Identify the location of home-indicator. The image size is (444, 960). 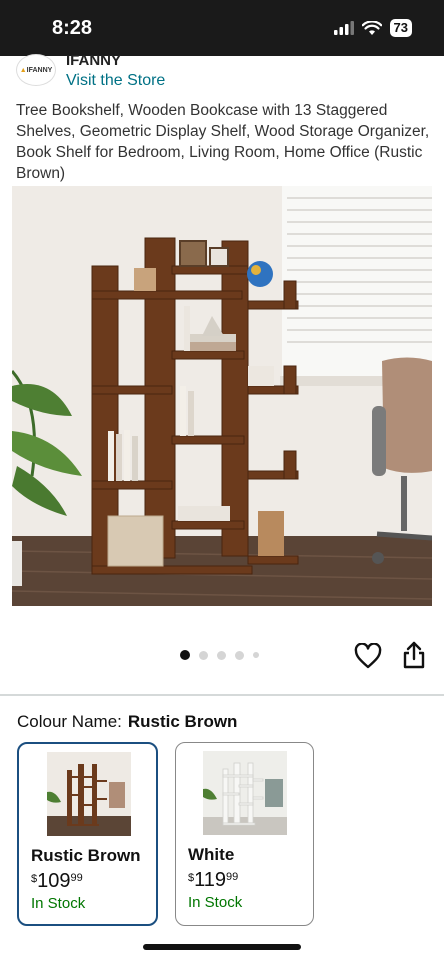
(222, 947).